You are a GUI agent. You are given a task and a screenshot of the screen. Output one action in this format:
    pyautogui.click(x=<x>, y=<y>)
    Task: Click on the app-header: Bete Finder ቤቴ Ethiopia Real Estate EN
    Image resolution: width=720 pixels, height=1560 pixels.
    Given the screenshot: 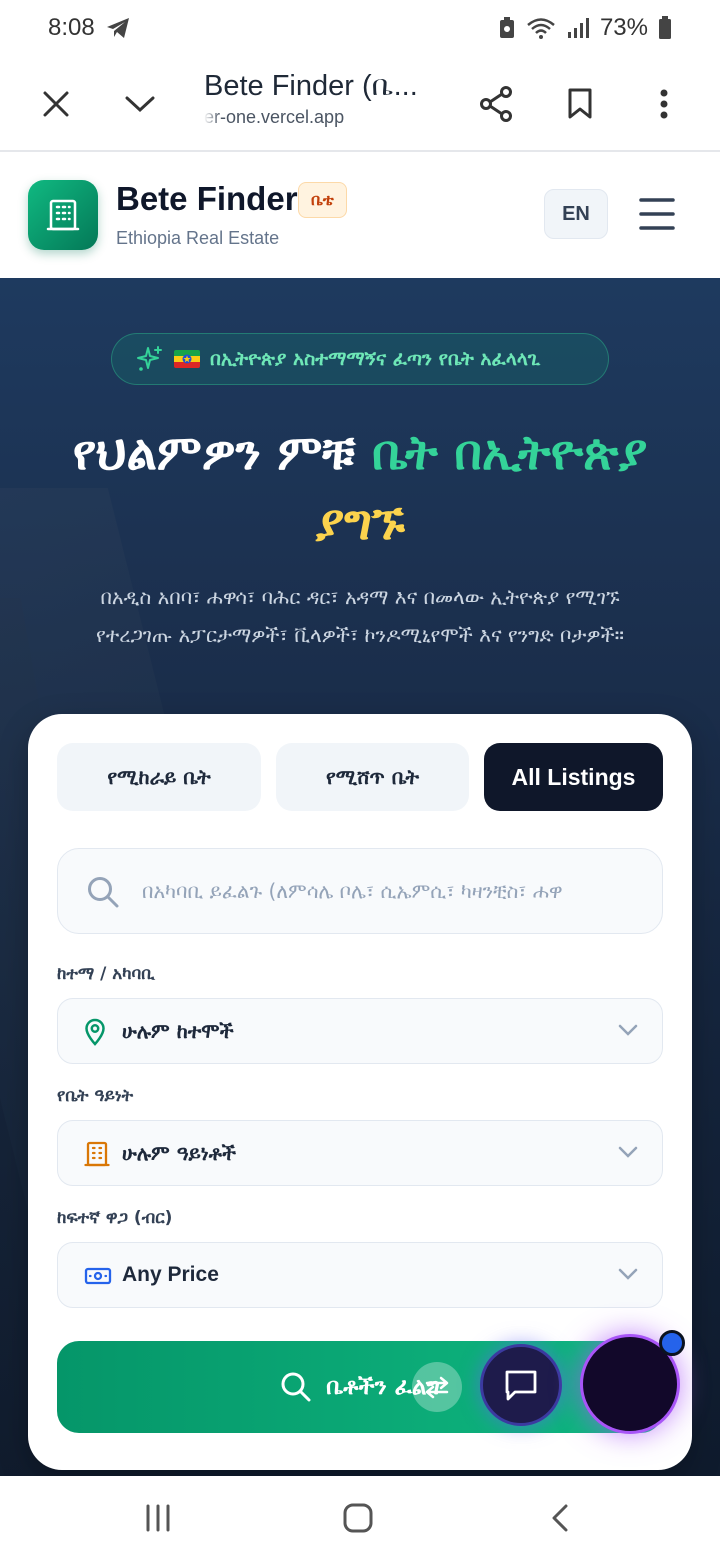 What is the action you would take?
    pyautogui.click(x=360, y=215)
    